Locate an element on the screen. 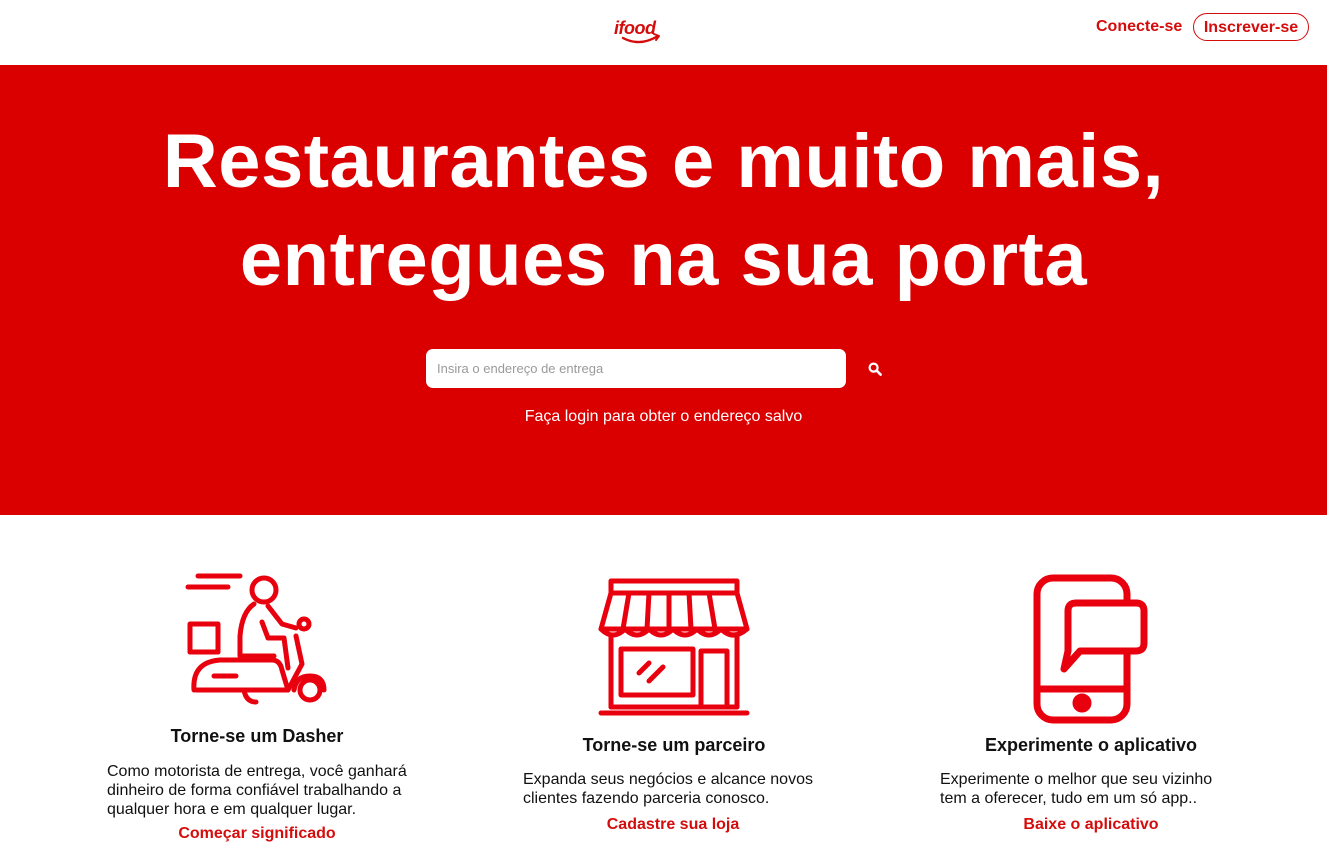  address-search-input is located at coordinates (636, 368).